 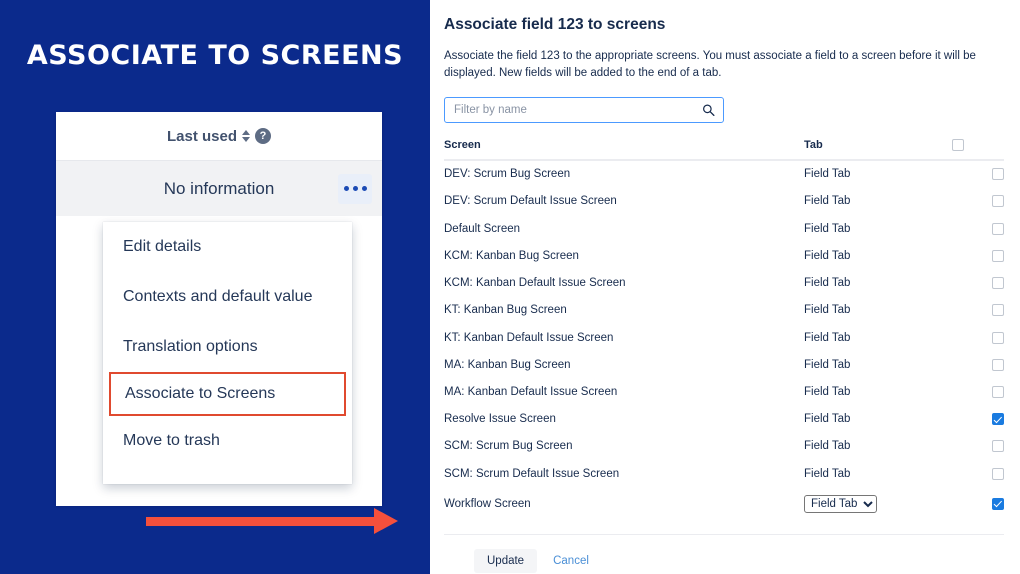 I want to click on table-row: Resolve Issue Screen Field Tab, so click(x=724, y=419).